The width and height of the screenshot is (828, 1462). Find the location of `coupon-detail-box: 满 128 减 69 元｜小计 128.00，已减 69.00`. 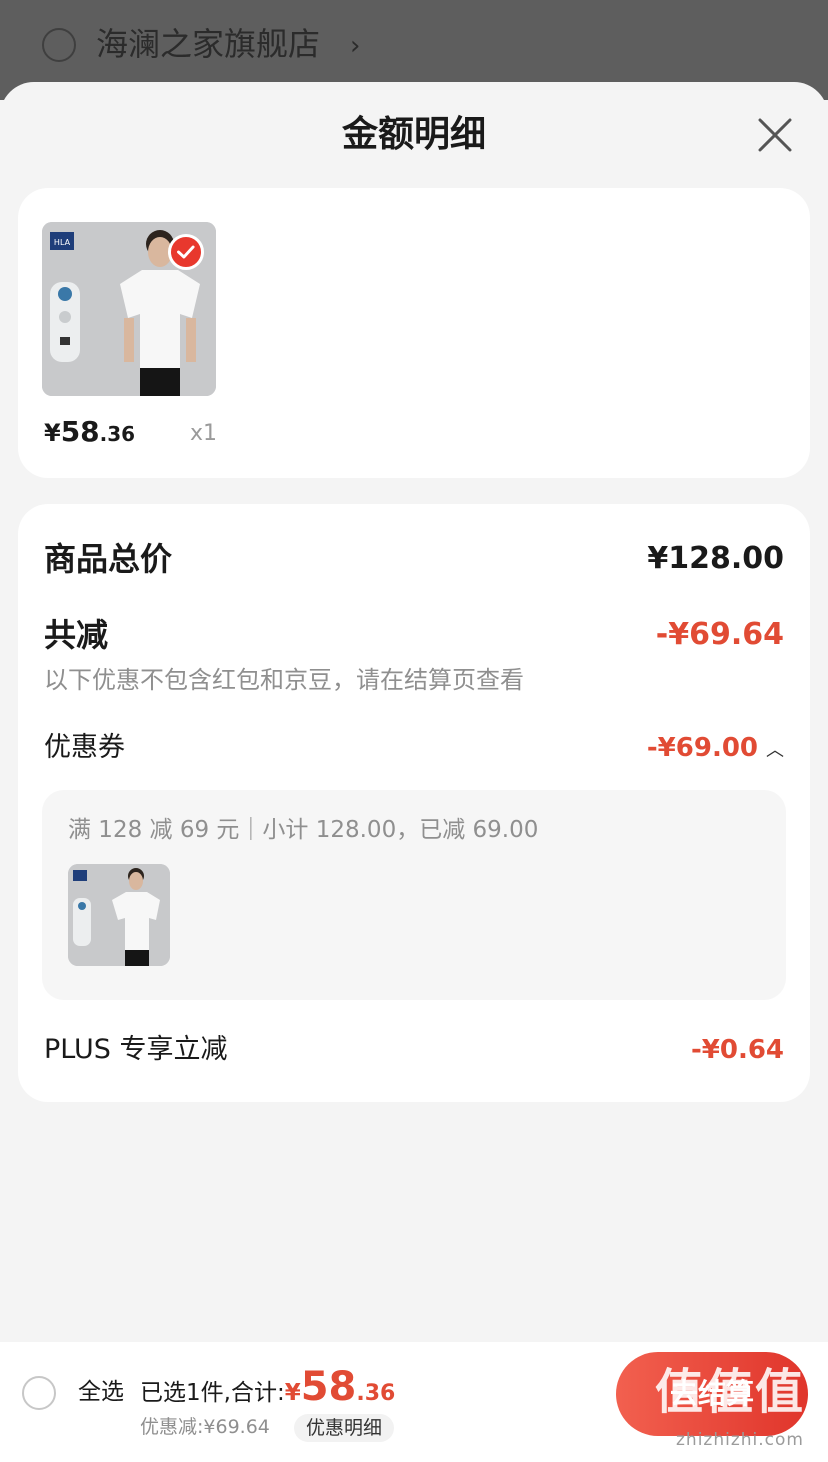

coupon-detail-box: 满 128 减 69 元｜小计 128.00，已减 69.00 is located at coordinates (414, 895).